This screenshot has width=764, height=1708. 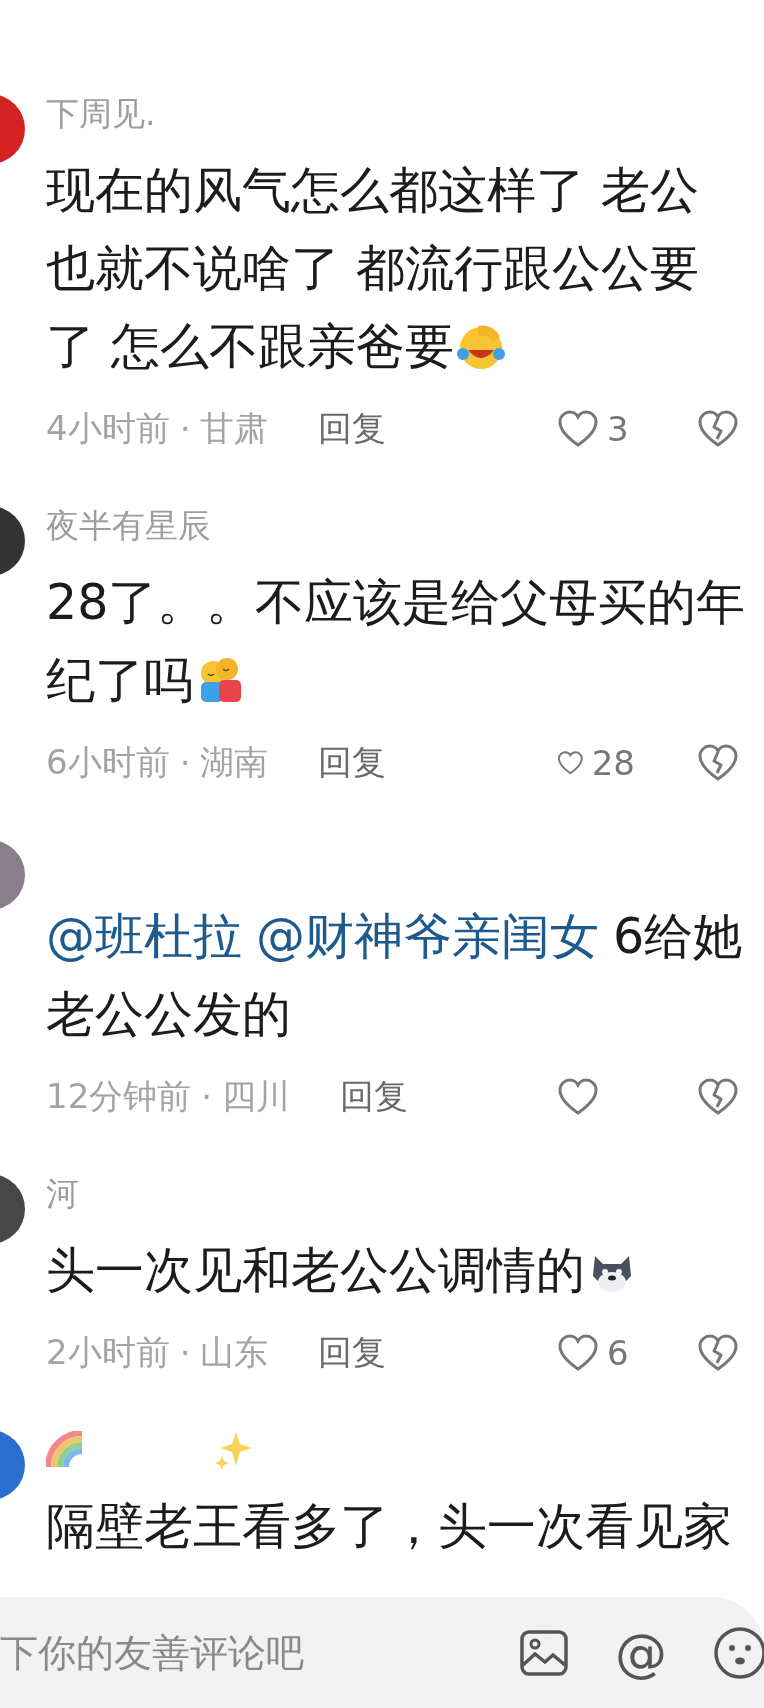 What do you see at coordinates (234, 1450) in the screenshot?
I see `sparkles-icon` at bounding box center [234, 1450].